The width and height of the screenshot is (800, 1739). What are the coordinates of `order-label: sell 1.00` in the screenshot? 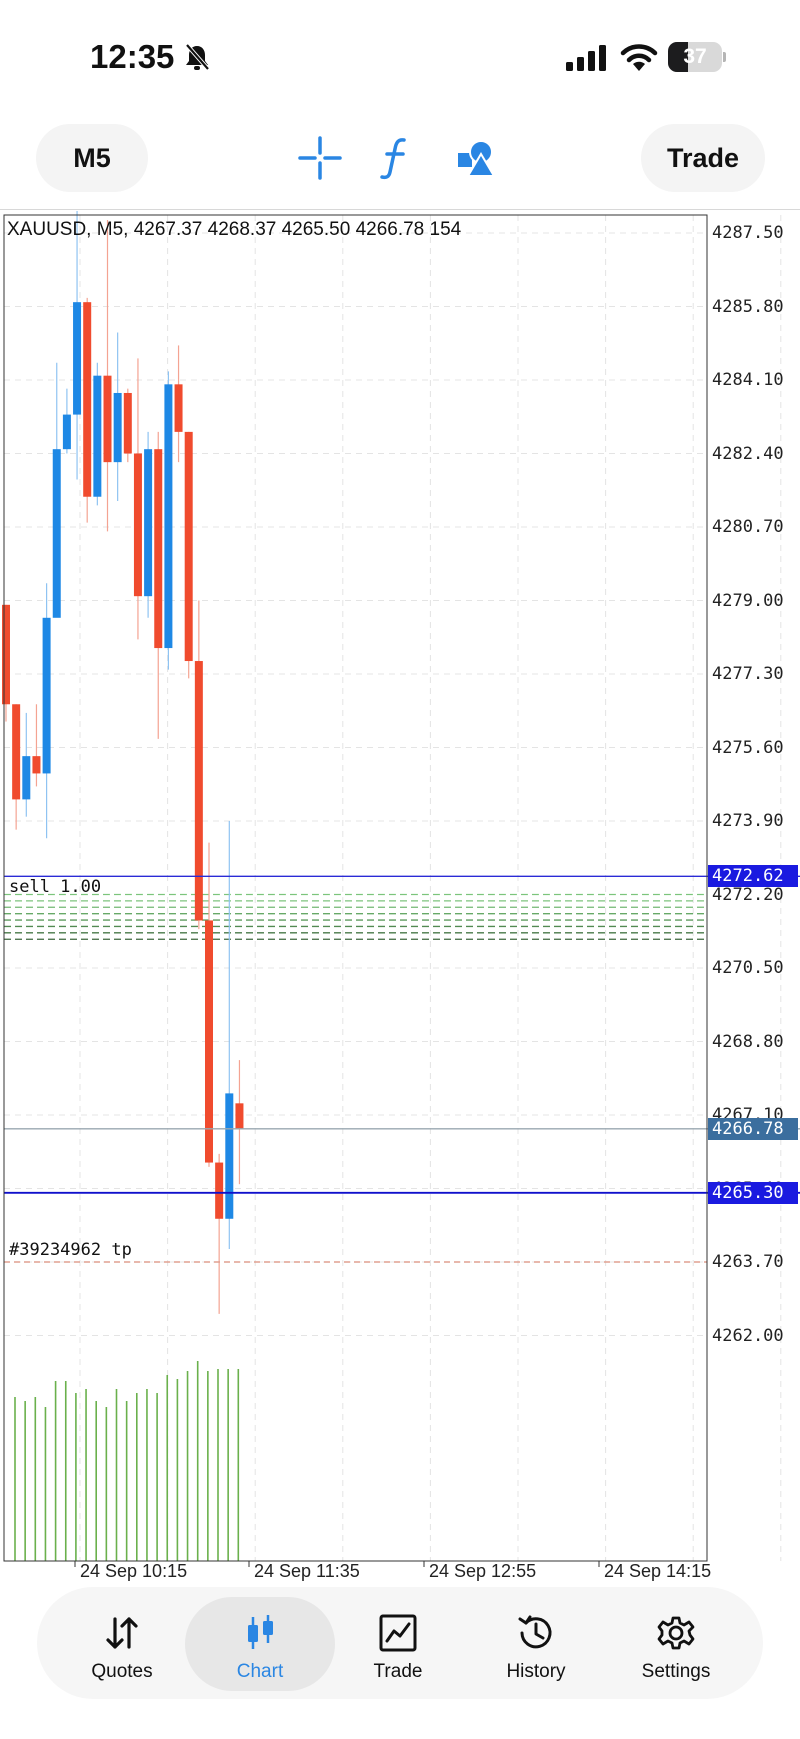 It's located at (55, 887).